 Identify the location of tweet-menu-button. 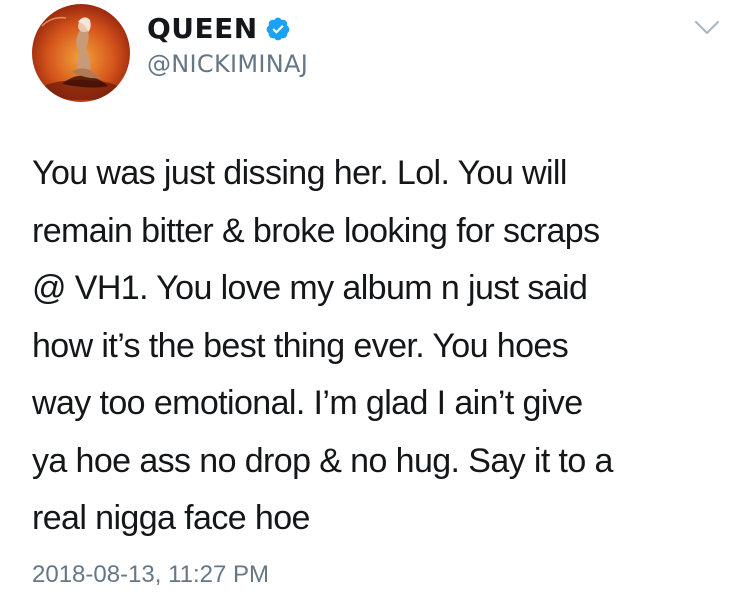
(707, 27).